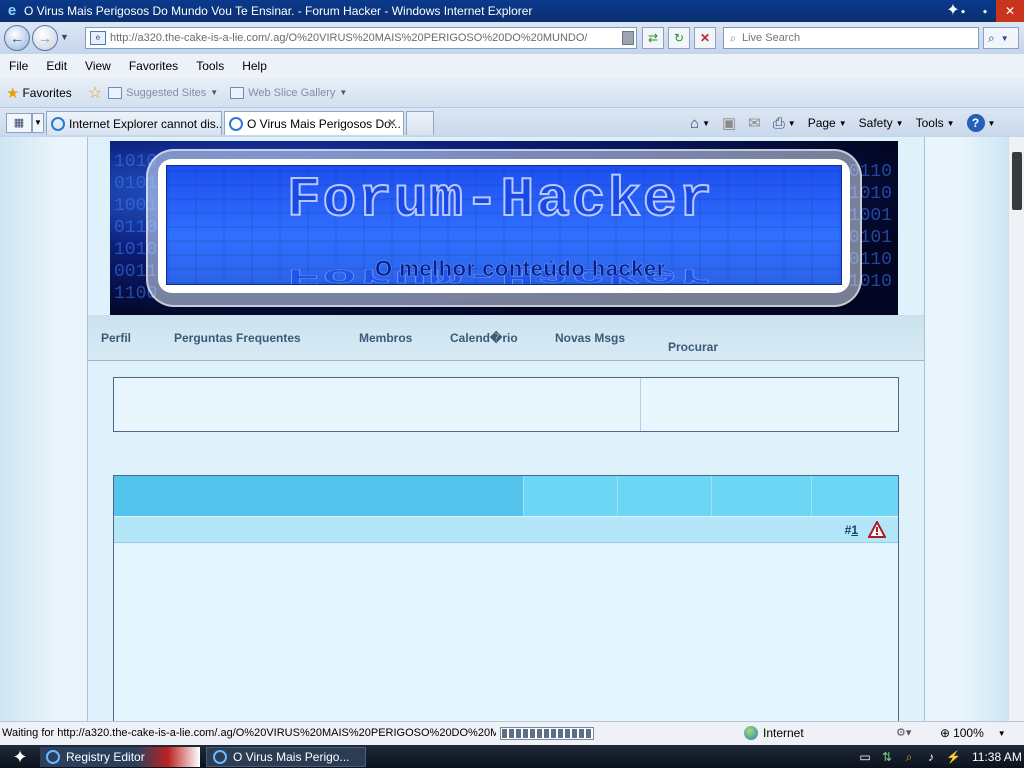  What do you see at coordinates (1016, 429) in the screenshot?
I see `vertical-scrollbar` at bounding box center [1016, 429].